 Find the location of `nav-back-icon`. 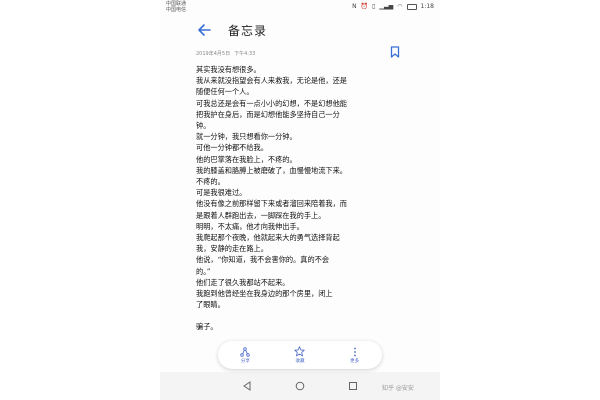

nav-back-icon is located at coordinates (247, 386).